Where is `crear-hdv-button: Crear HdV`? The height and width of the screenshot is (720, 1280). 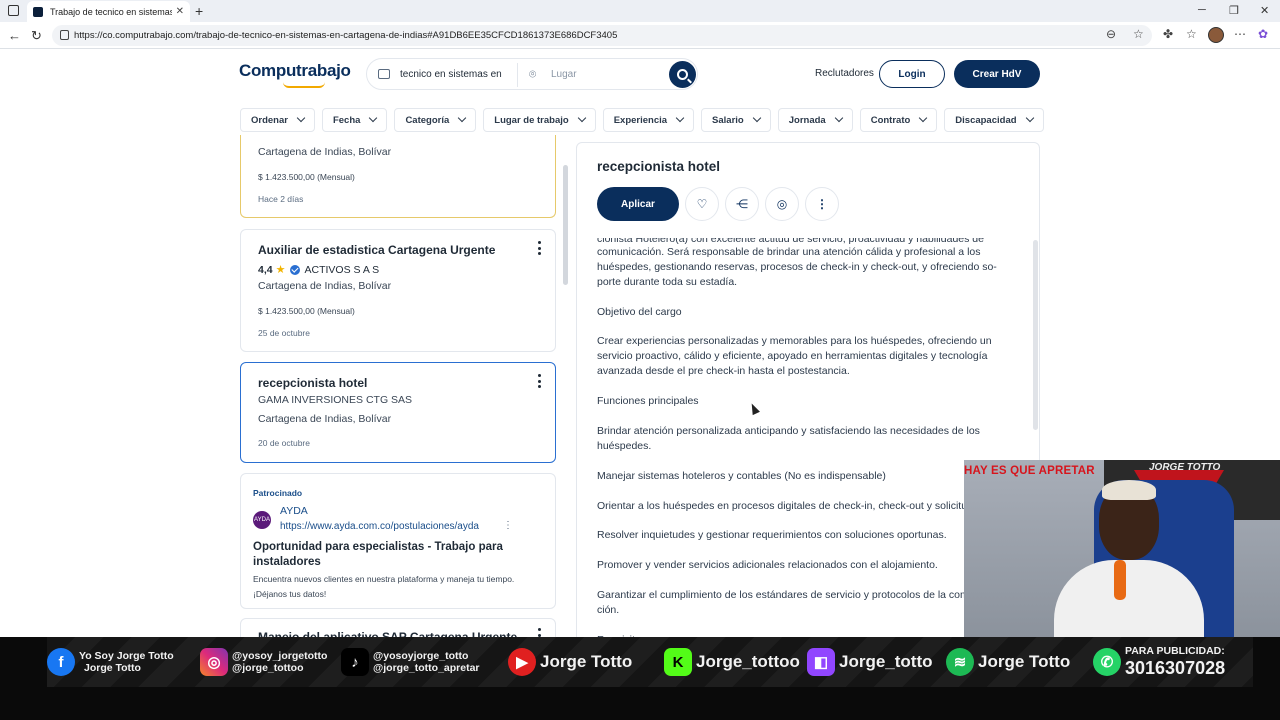
crear-hdv-button: Crear HdV is located at coordinates (997, 74).